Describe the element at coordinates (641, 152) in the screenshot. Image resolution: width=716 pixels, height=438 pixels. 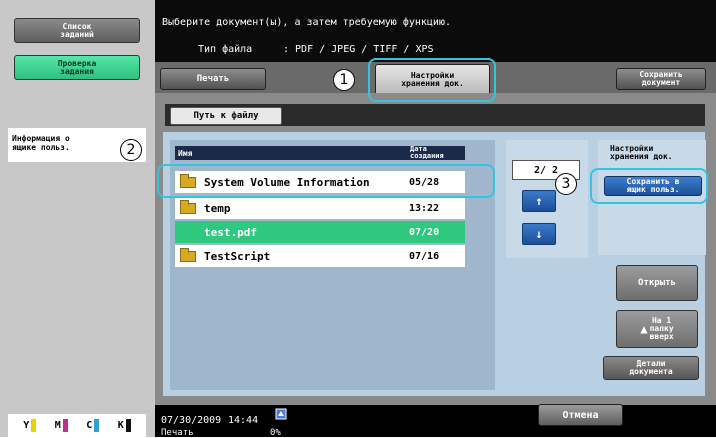
I see `settings-label: Настройки хранения док.` at that location.